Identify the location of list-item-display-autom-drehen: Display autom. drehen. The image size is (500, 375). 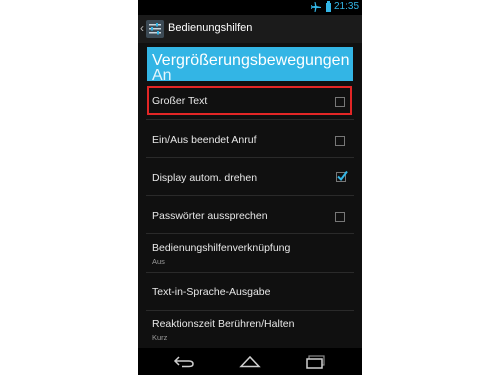
(250, 177).